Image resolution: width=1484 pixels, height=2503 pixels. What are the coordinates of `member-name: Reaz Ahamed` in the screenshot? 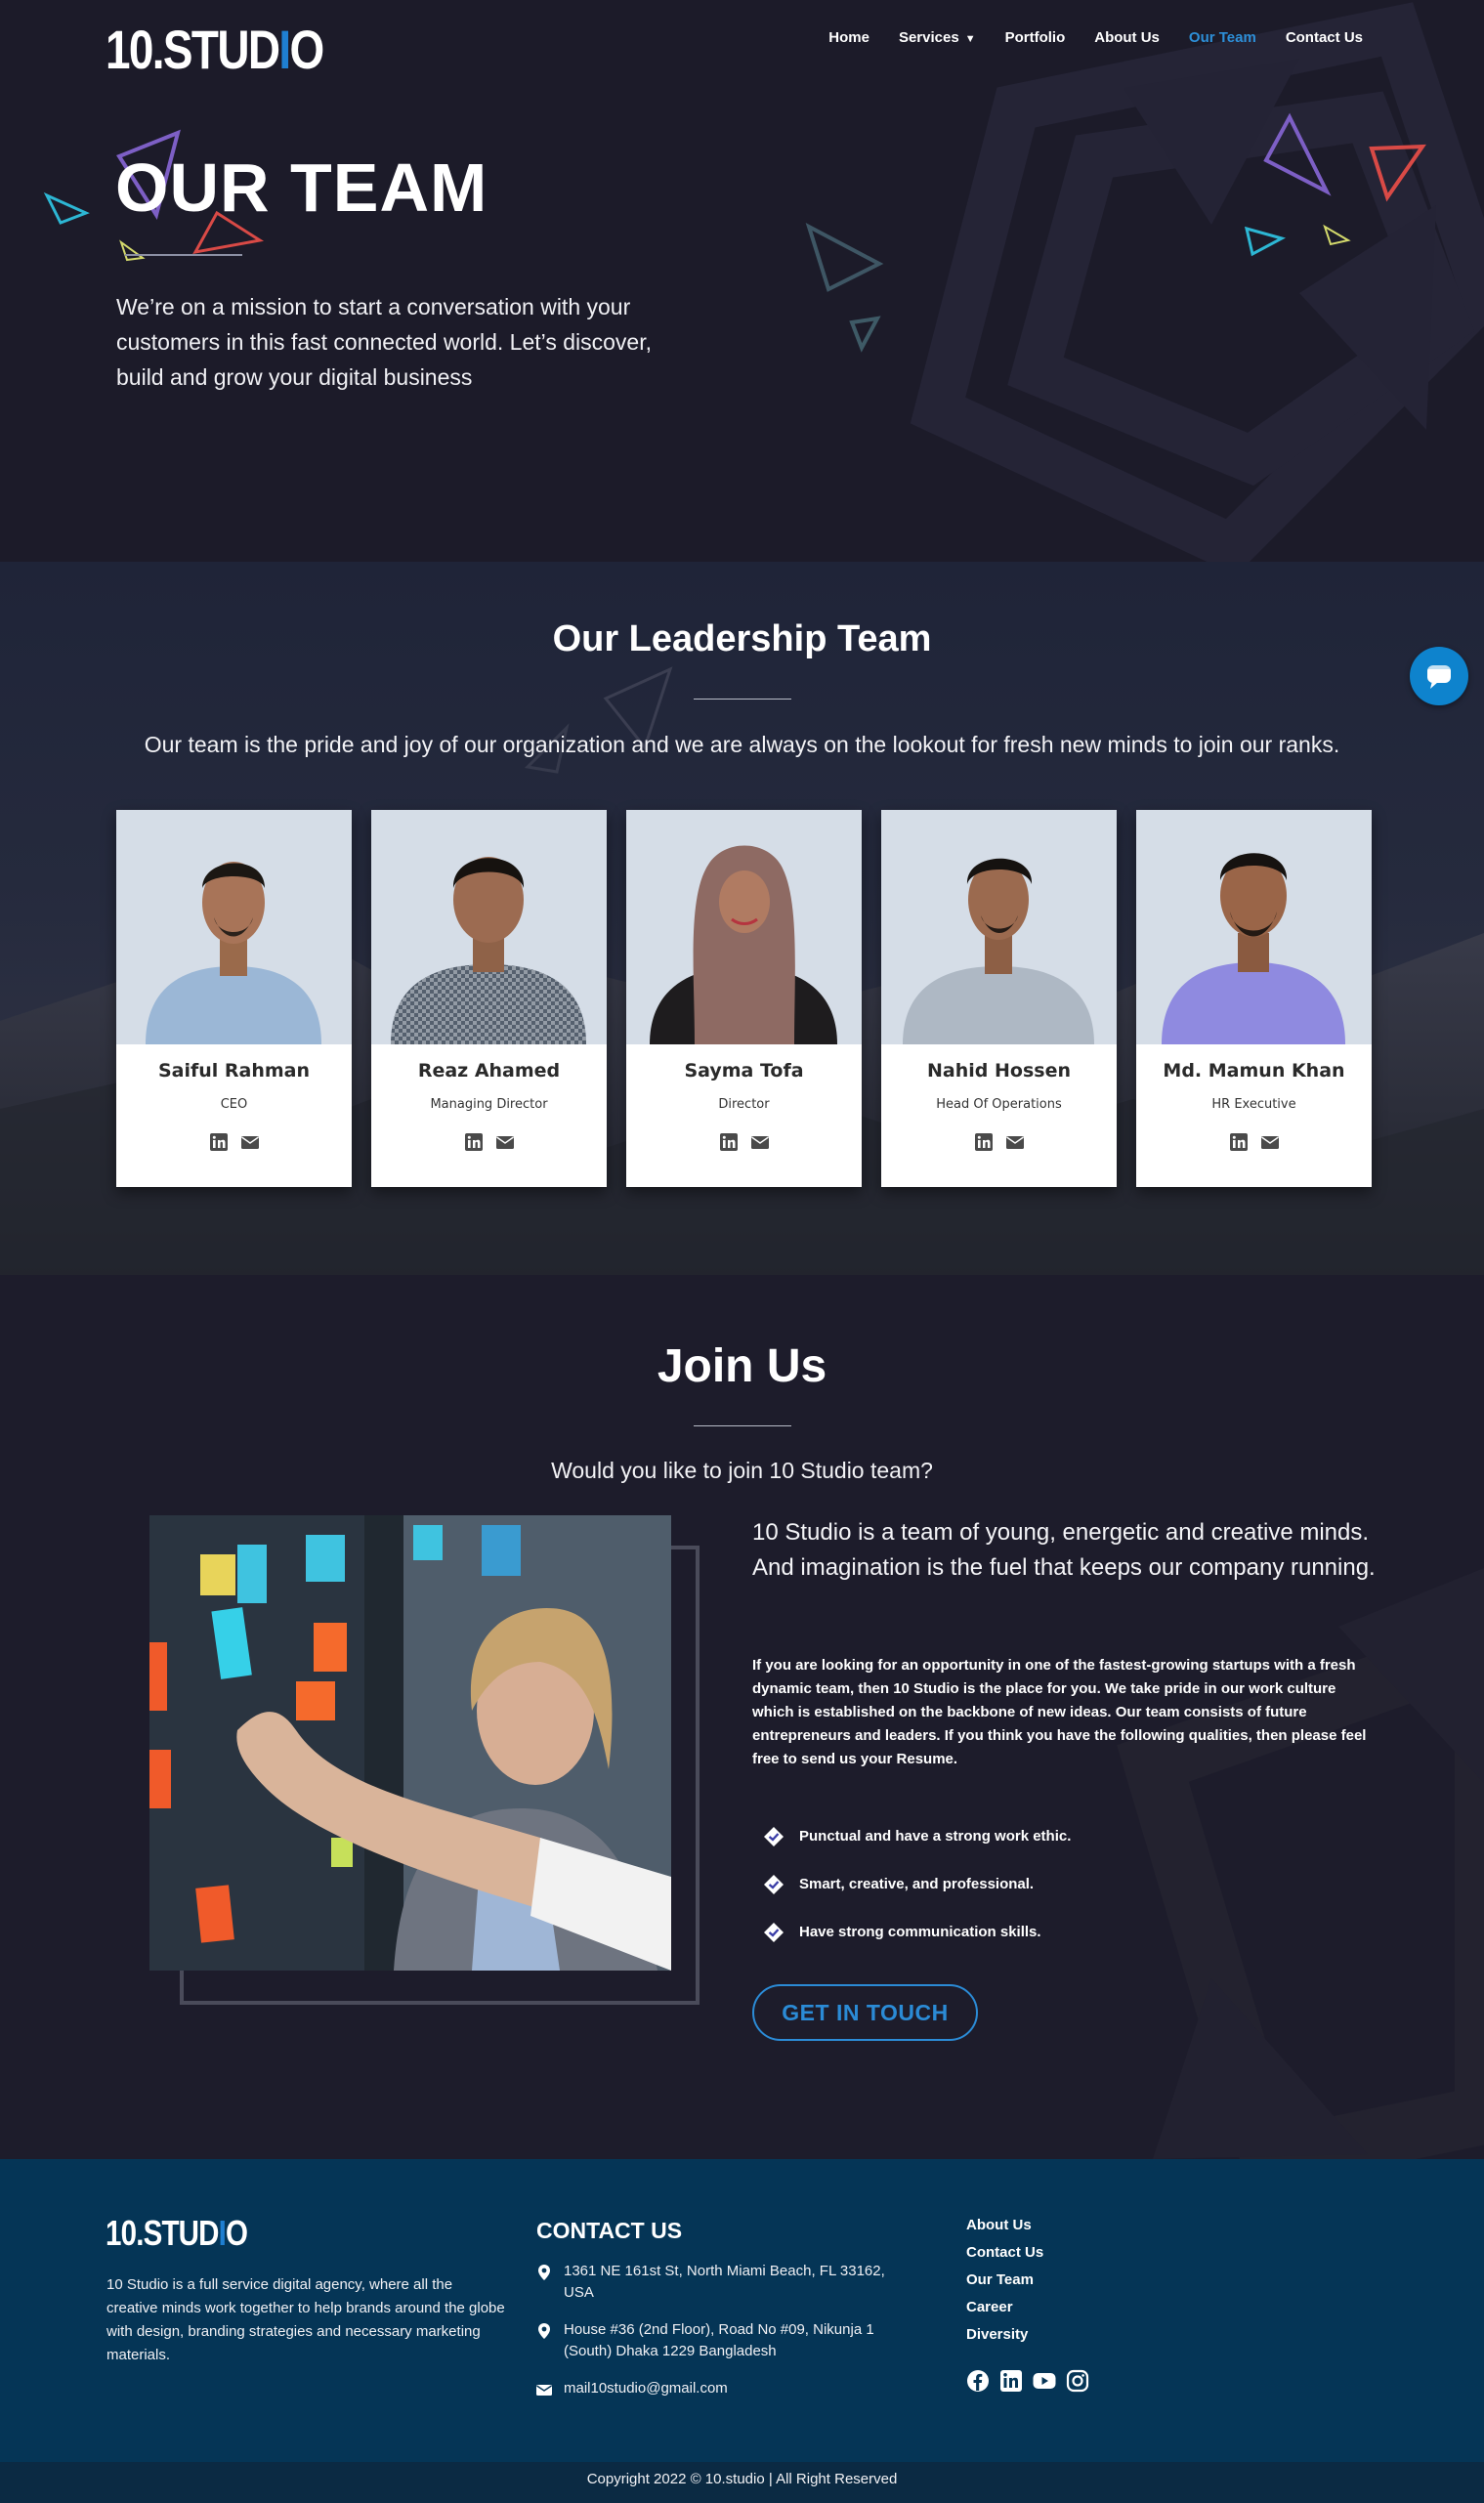 It's located at (489, 1071).